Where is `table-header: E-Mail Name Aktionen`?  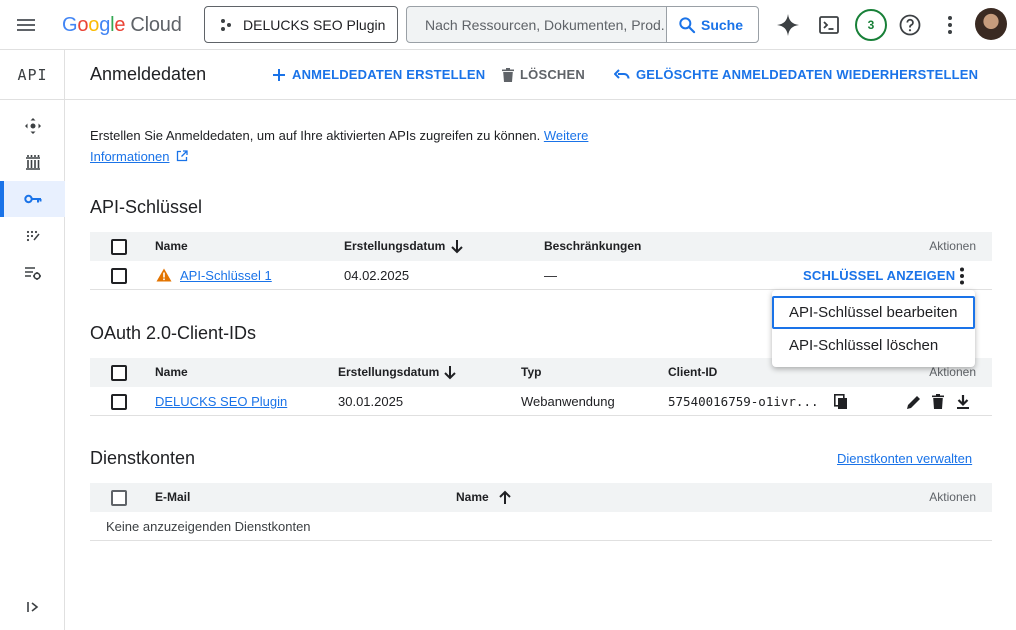 table-header: E-Mail Name Aktionen is located at coordinates (541, 497).